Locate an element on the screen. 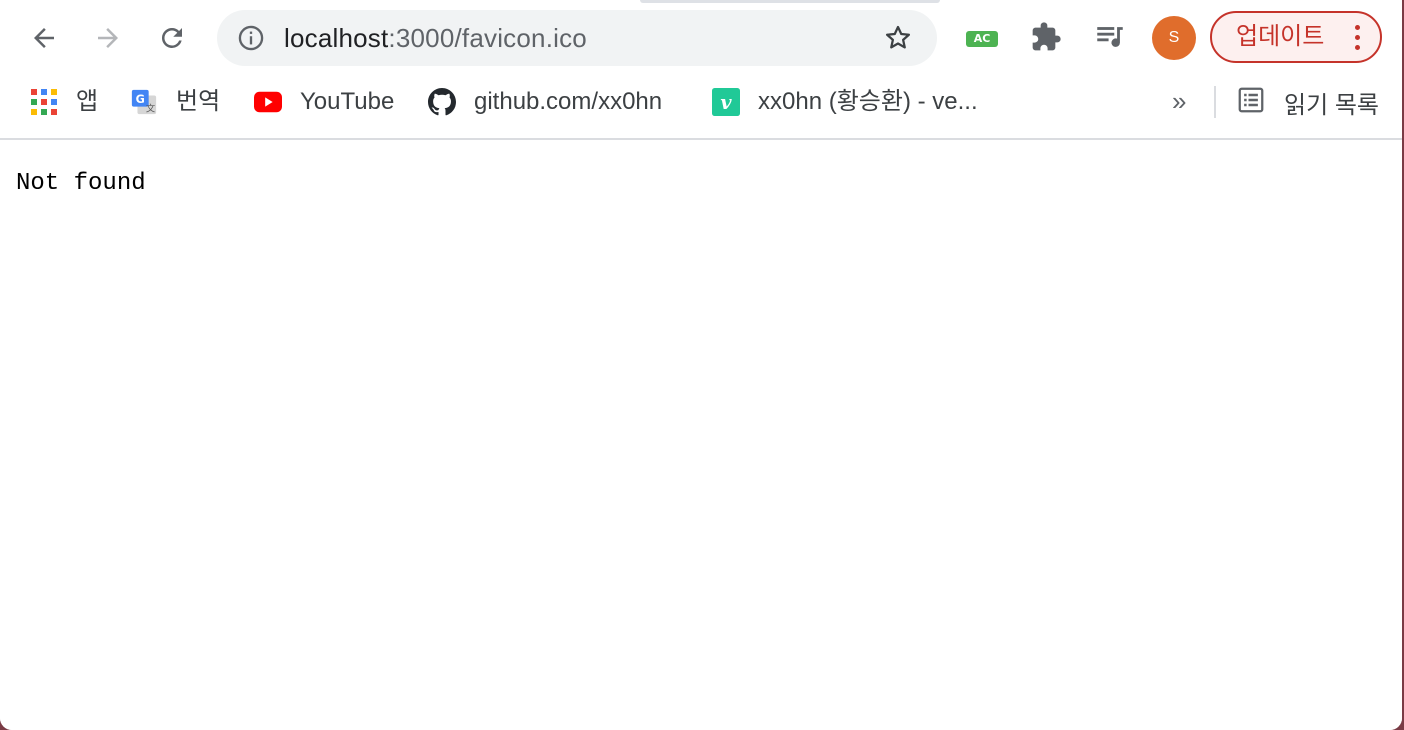 This screenshot has height=730, width=1404. ac-extension-button: AC is located at coordinates (982, 39).